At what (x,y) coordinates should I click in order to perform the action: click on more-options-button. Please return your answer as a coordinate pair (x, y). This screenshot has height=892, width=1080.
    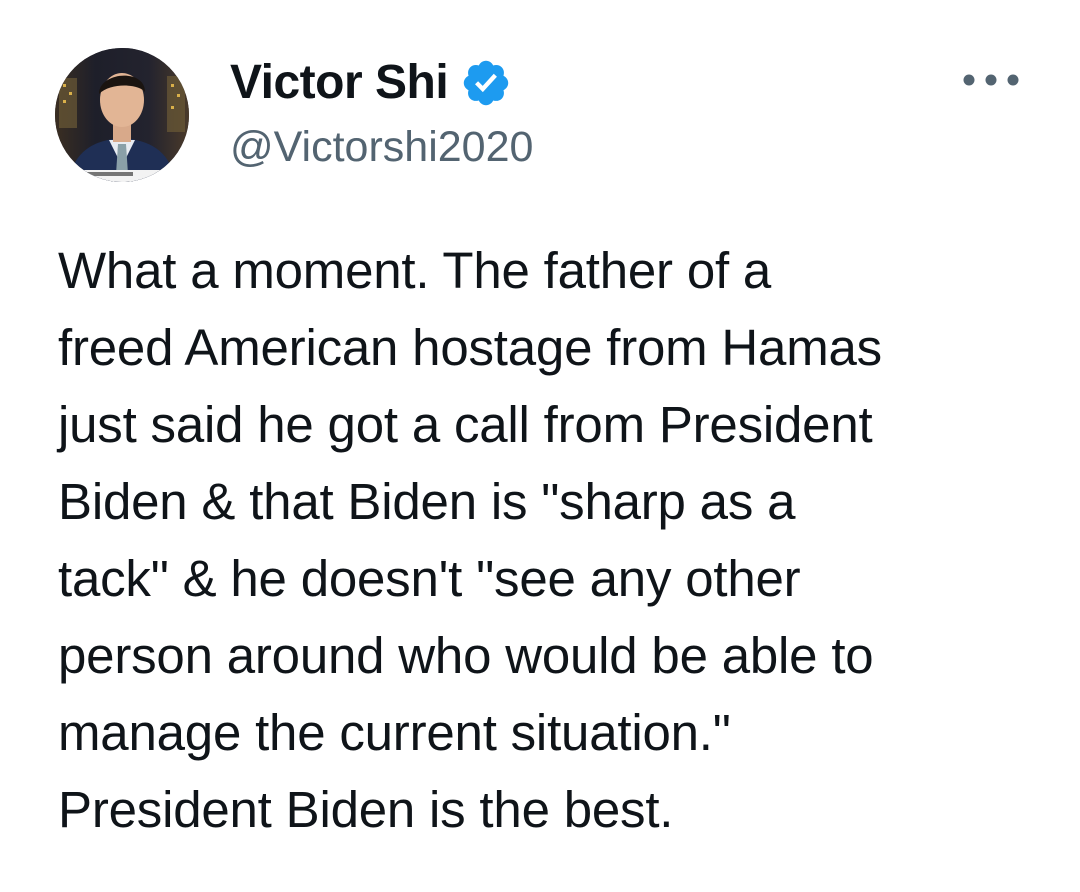
    Looking at the image, I should click on (991, 80).